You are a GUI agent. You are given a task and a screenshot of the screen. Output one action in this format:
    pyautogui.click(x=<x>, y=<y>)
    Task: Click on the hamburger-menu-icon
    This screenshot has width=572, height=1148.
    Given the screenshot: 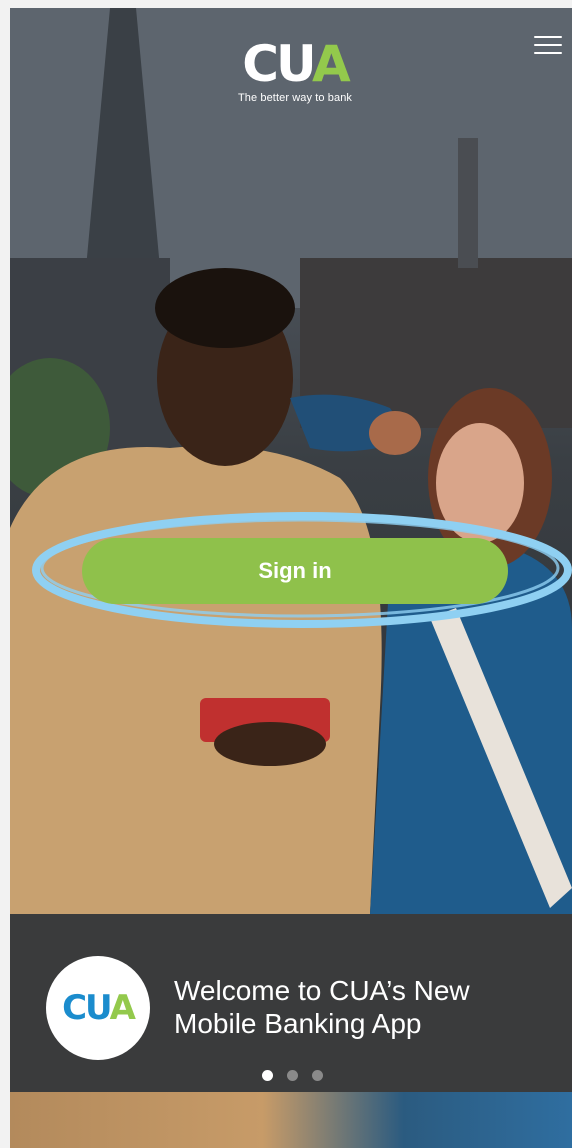 What is the action you would take?
    pyautogui.click(x=548, y=45)
    